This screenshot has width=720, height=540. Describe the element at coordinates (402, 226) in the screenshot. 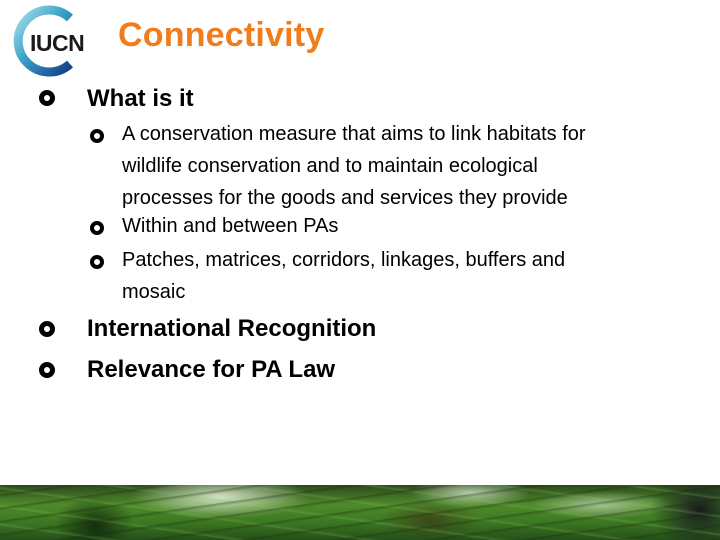

I see `sub-bullet-within-between: Within and between PAs` at that location.